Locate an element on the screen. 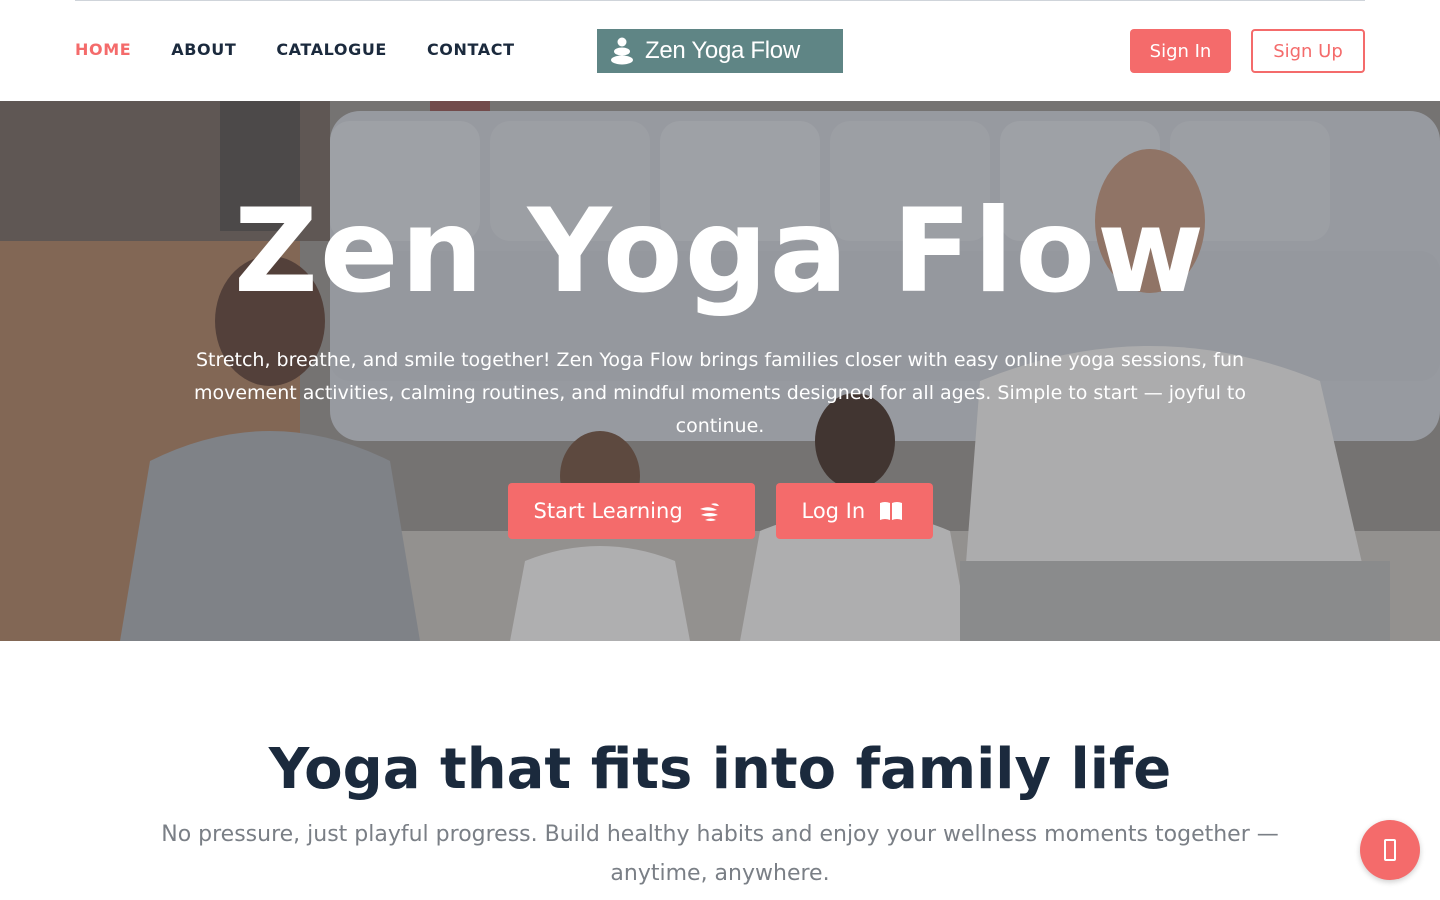 This screenshot has height=900, width=1440. log-in-label: Log In is located at coordinates (833, 511).